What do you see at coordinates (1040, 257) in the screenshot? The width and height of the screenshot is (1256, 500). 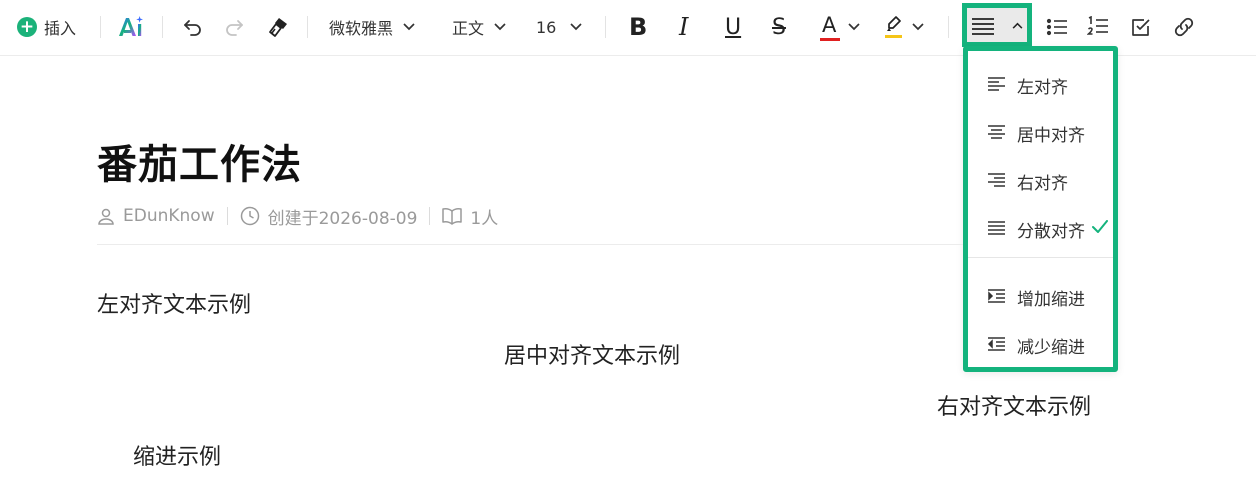 I see `menu-divider` at bounding box center [1040, 257].